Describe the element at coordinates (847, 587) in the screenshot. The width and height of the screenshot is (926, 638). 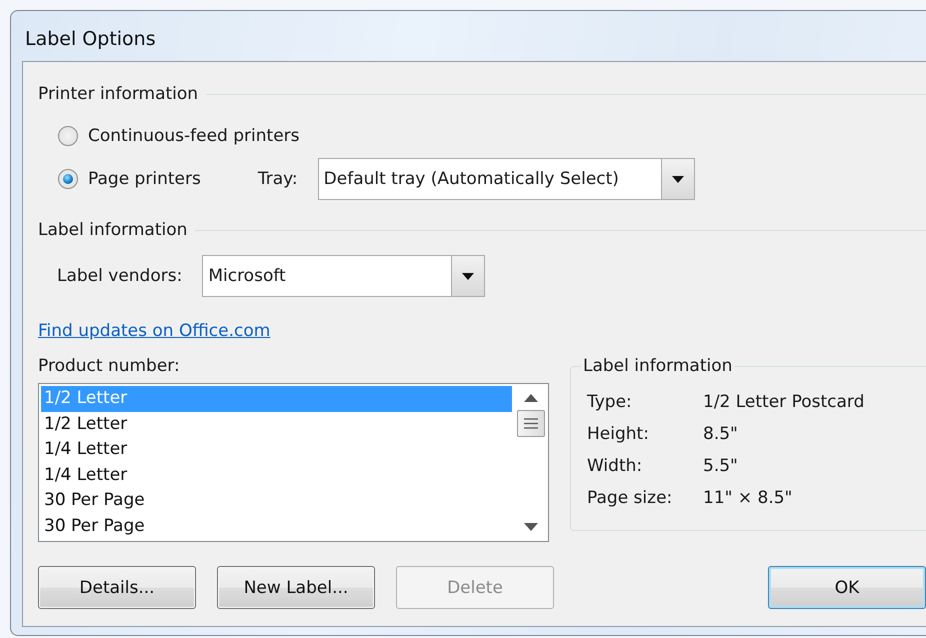
I see `dialog-button: OK` at that location.